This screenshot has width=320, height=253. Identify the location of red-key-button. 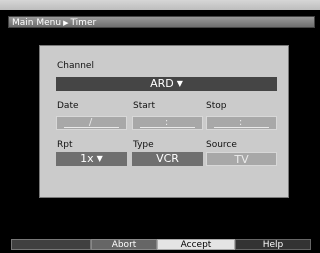
(51, 244).